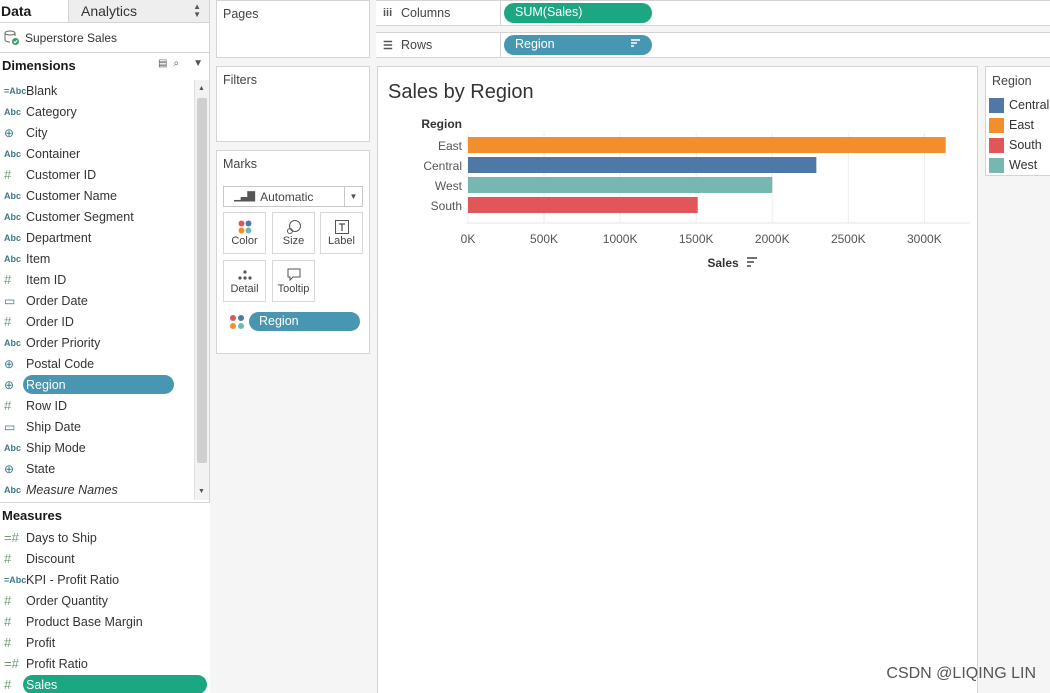  What do you see at coordinates (97, 384) in the screenshot?
I see `field-region: ⊕ Region` at bounding box center [97, 384].